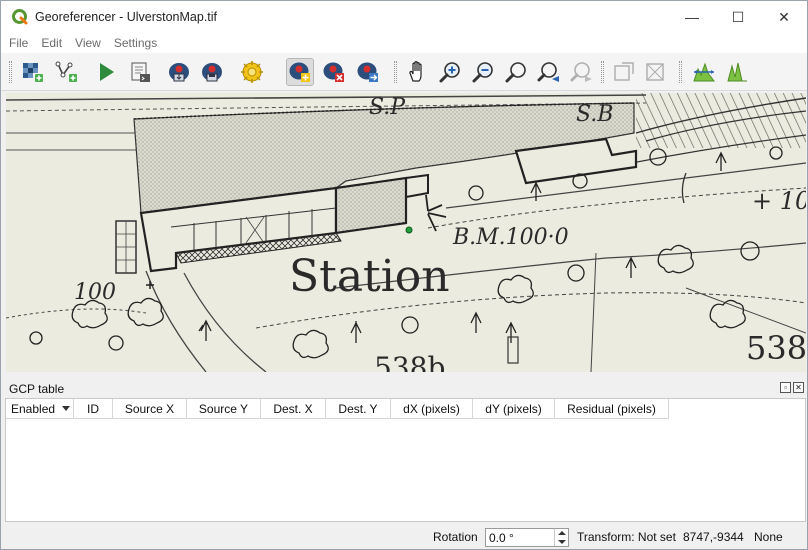 Image resolution: width=808 pixels, height=550 pixels. I want to click on zoom-to-layer-icon, so click(515, 72).